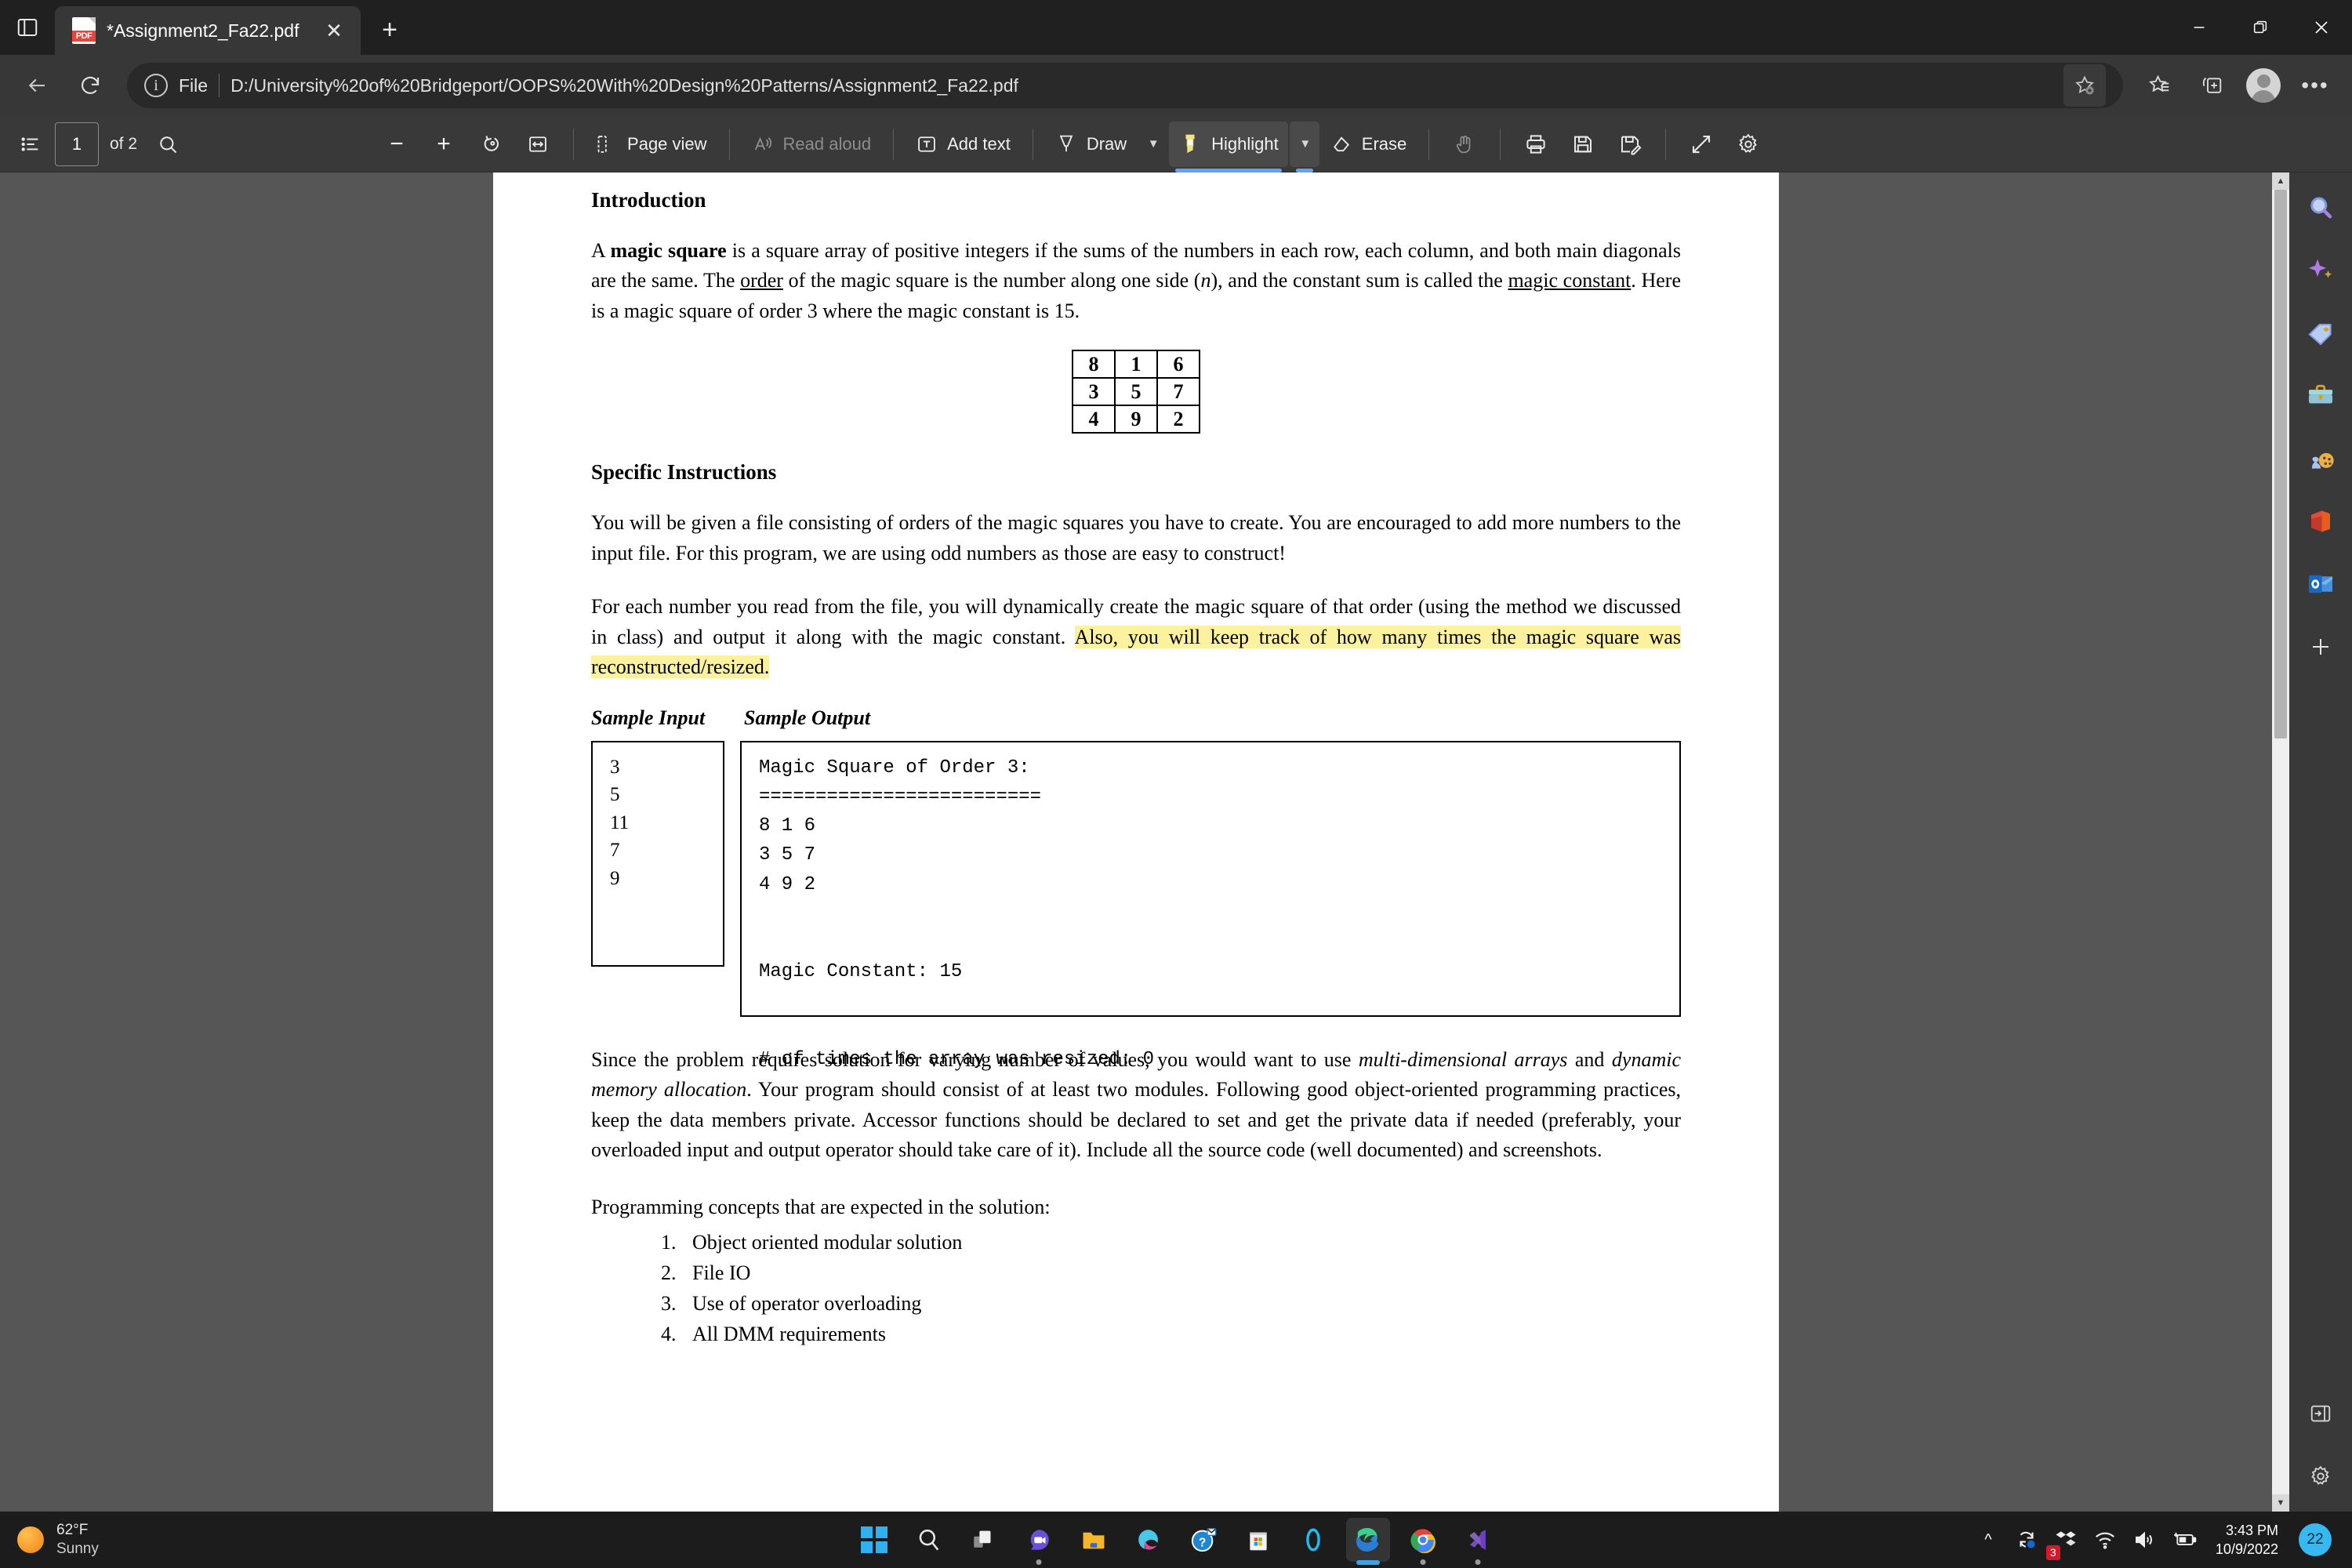 The width and height of the screenshot is (2352, 1568). I want to click on read-aloud-button: Read aloud, so click(811, 144).